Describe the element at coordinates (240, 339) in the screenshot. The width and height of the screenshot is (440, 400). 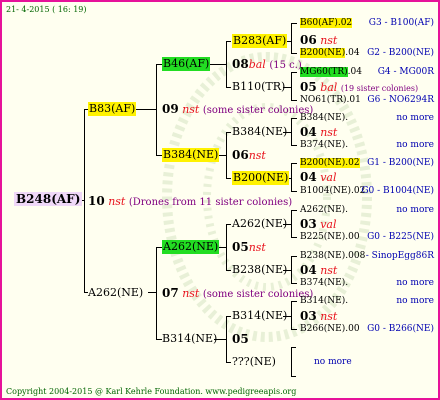
I see `b314-drone-info: 05` at that location.